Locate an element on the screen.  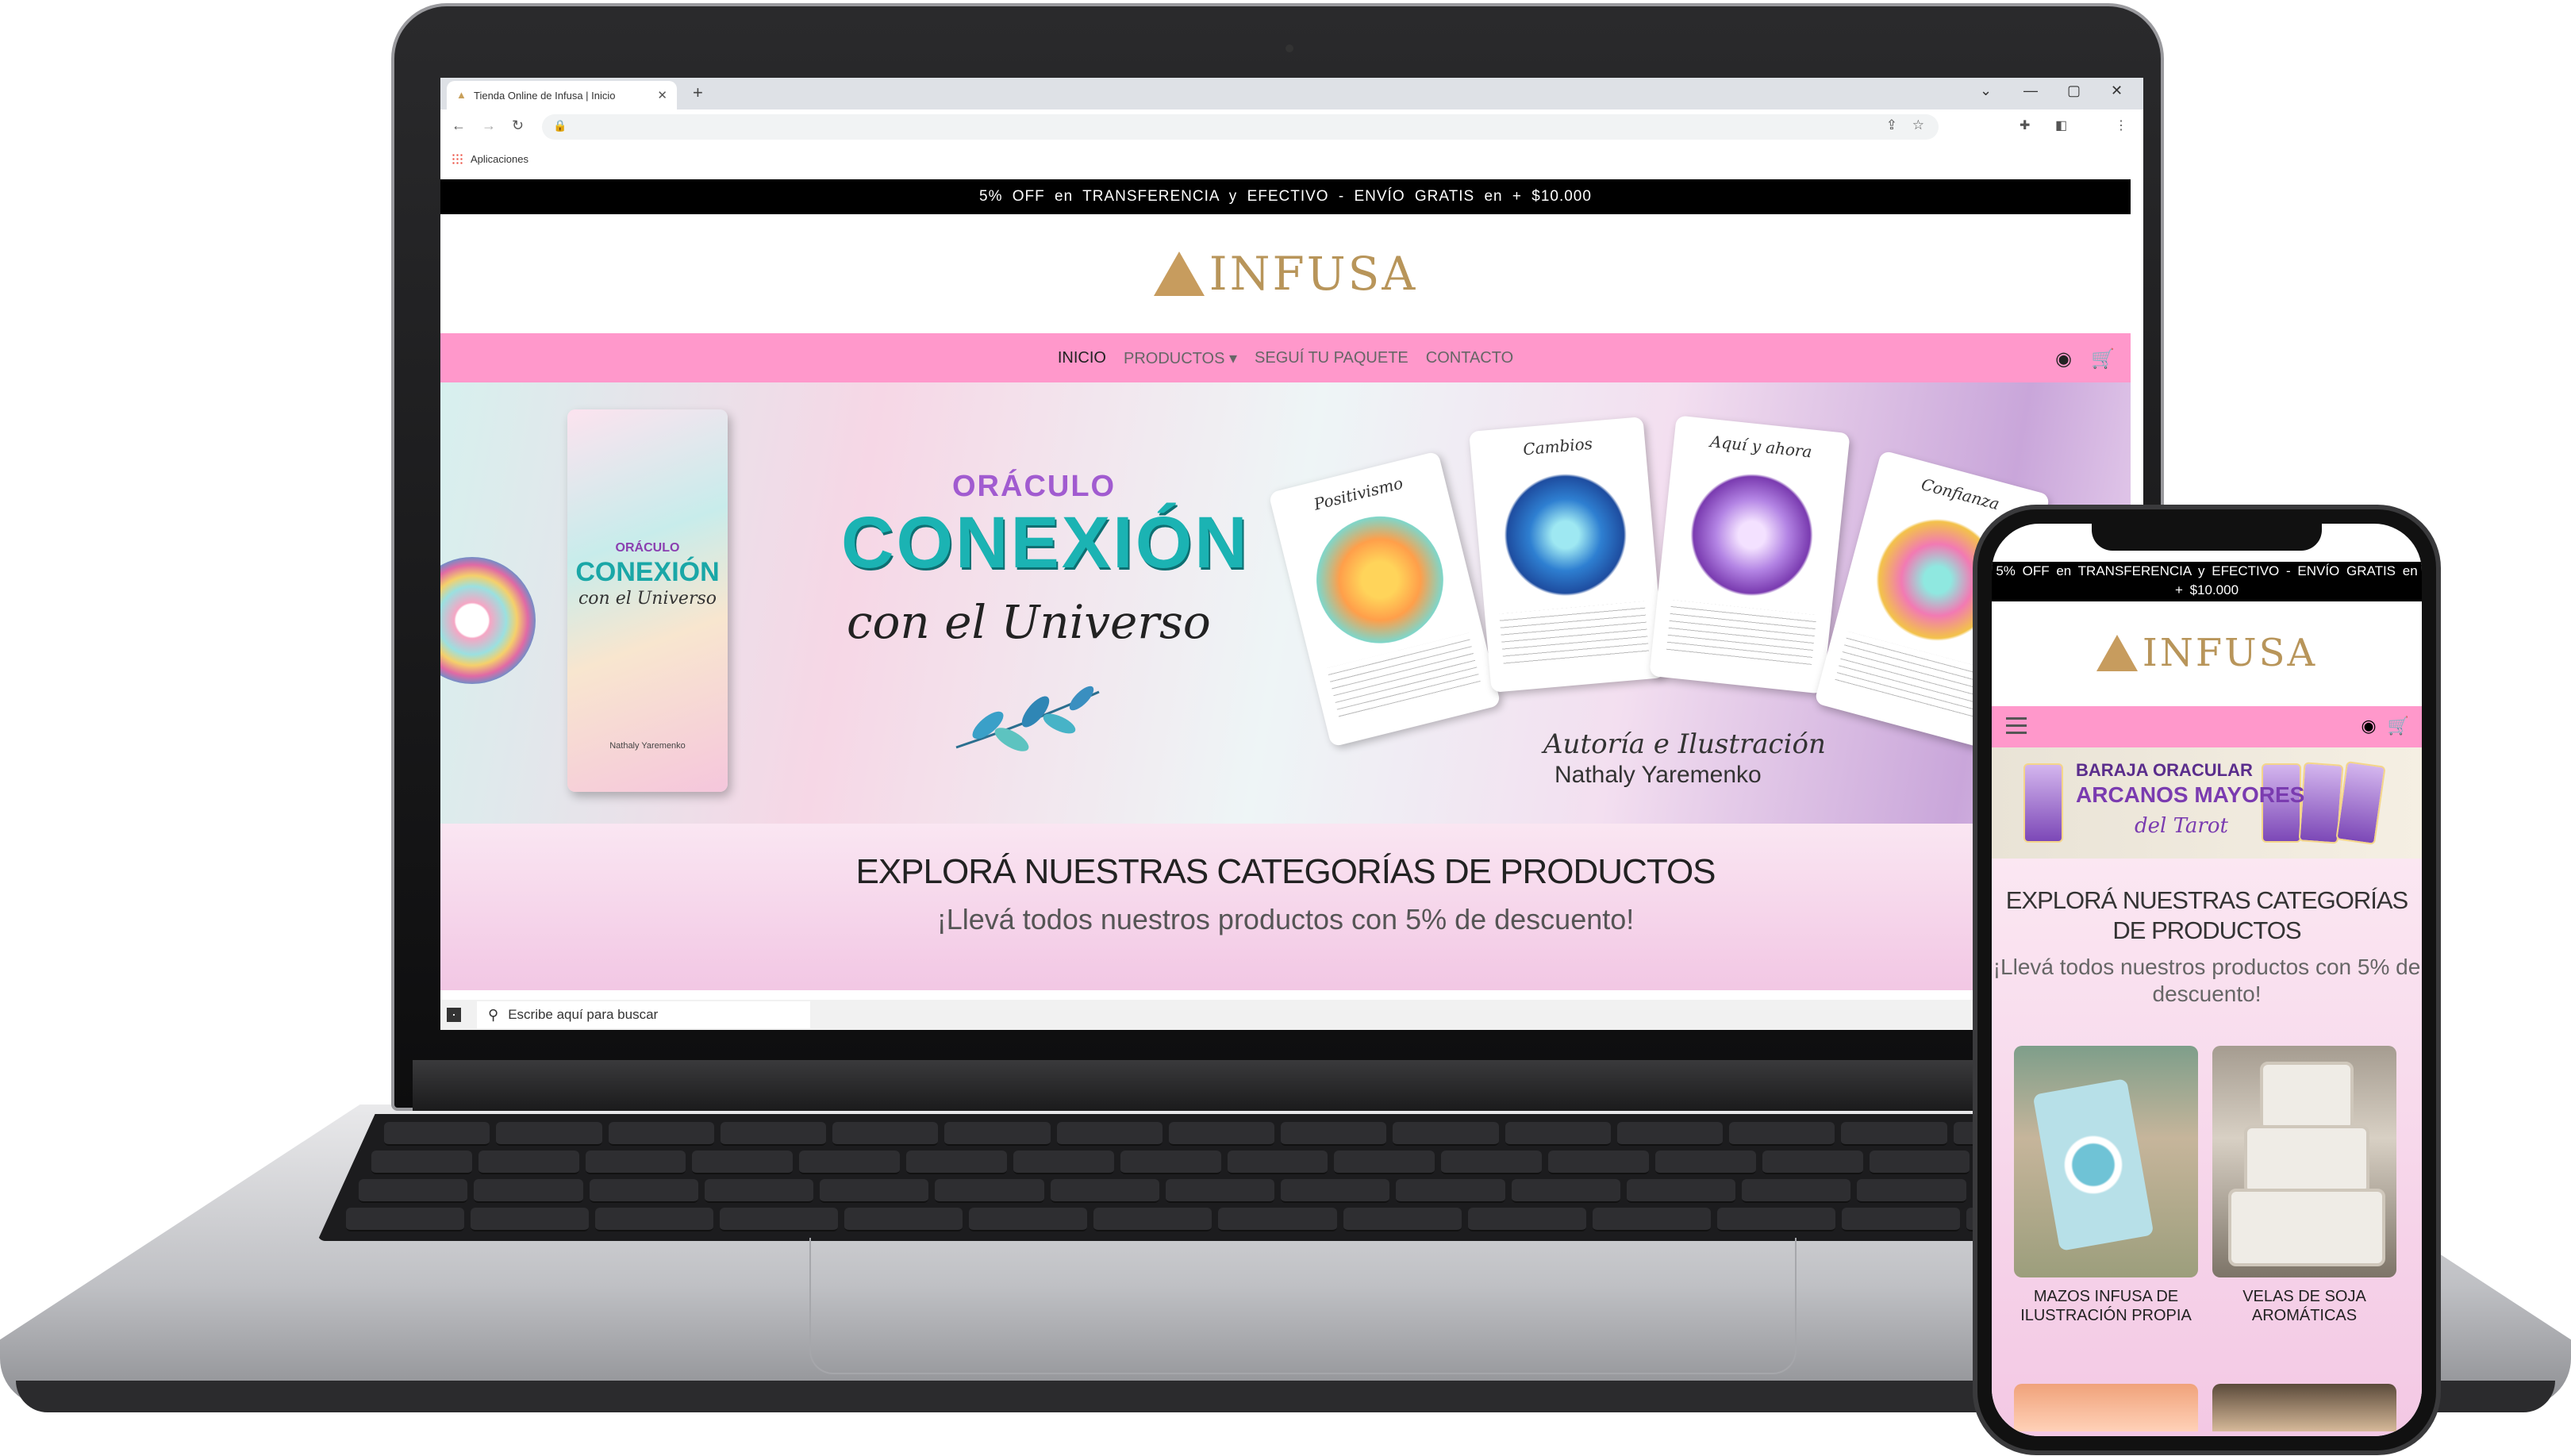
nav-productos: PRODUCTOS ▾ is located at coordinates (1180, 358).